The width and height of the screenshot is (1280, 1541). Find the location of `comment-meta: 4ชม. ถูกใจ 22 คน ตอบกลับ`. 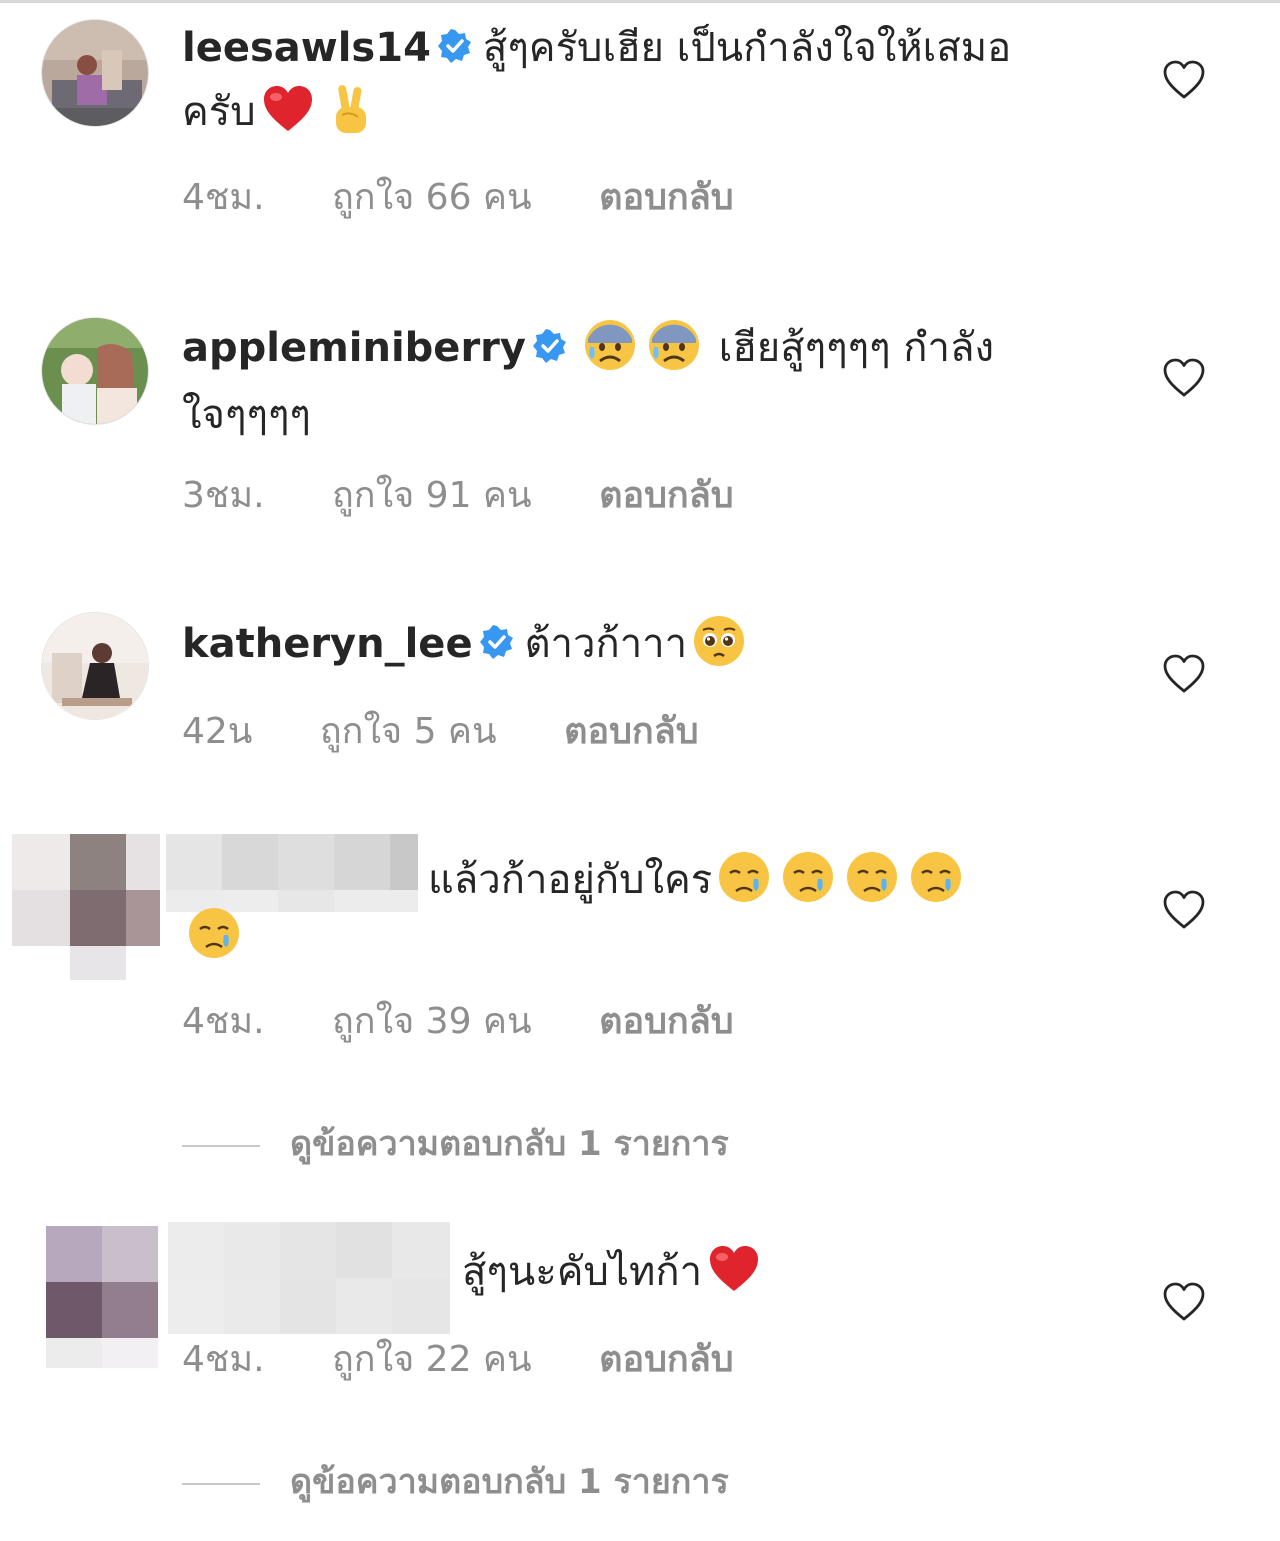

comment-meta: 4ชม. ถูกใจ 22 คน ตอบกลับ is located at coordinates (486, 1358).